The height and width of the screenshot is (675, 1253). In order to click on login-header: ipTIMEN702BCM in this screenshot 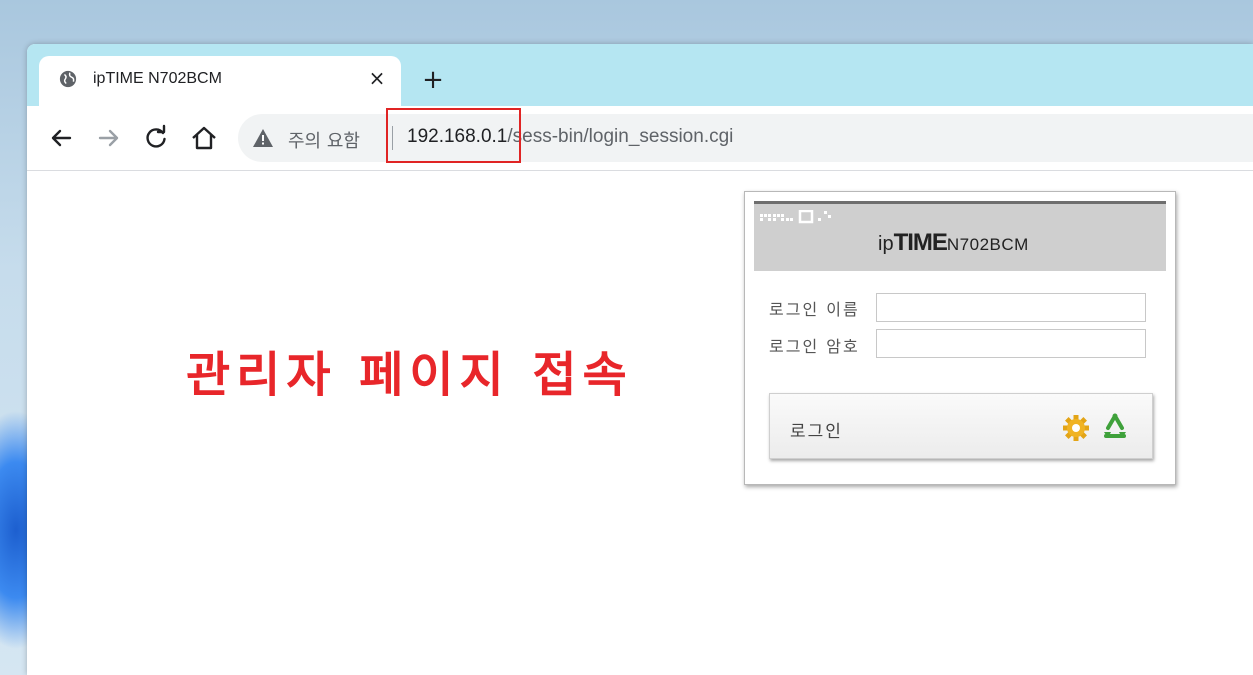, I will do `click(960, 236)`.